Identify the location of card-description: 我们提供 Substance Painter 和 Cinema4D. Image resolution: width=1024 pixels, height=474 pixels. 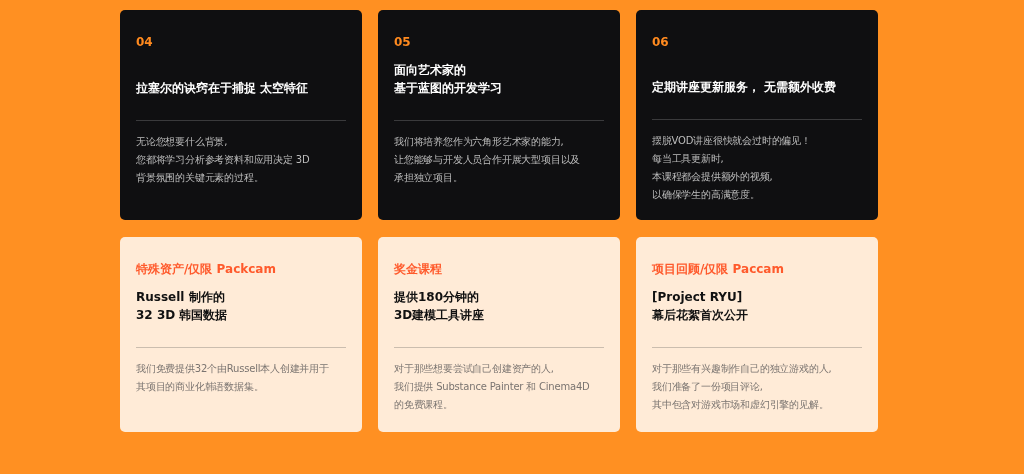
(492, 387).